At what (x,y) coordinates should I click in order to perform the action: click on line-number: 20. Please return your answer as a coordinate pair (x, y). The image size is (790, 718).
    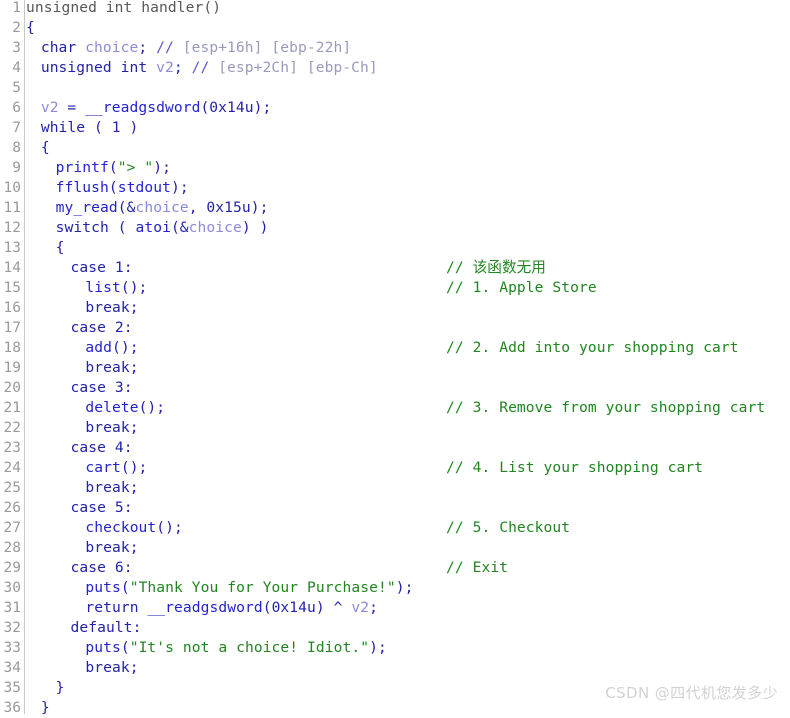
    Looking at the image, I should click on (12, 388).